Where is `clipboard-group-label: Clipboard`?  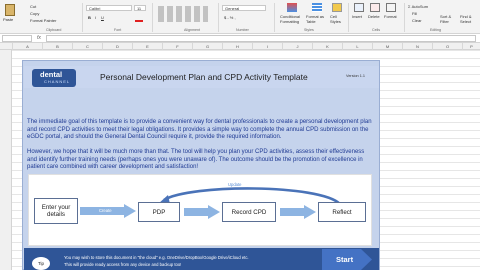 clipboard-group-label: Clipboard is located at coordinates (54, 30).